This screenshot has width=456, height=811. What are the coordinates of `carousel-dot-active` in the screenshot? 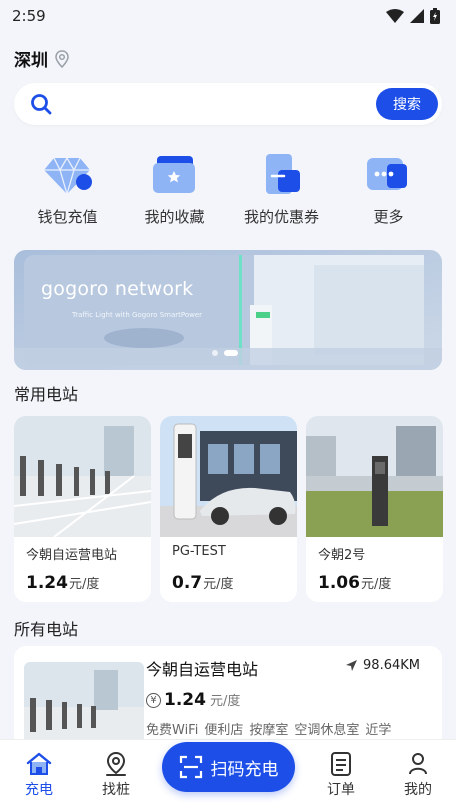 It's located at (231, 353).